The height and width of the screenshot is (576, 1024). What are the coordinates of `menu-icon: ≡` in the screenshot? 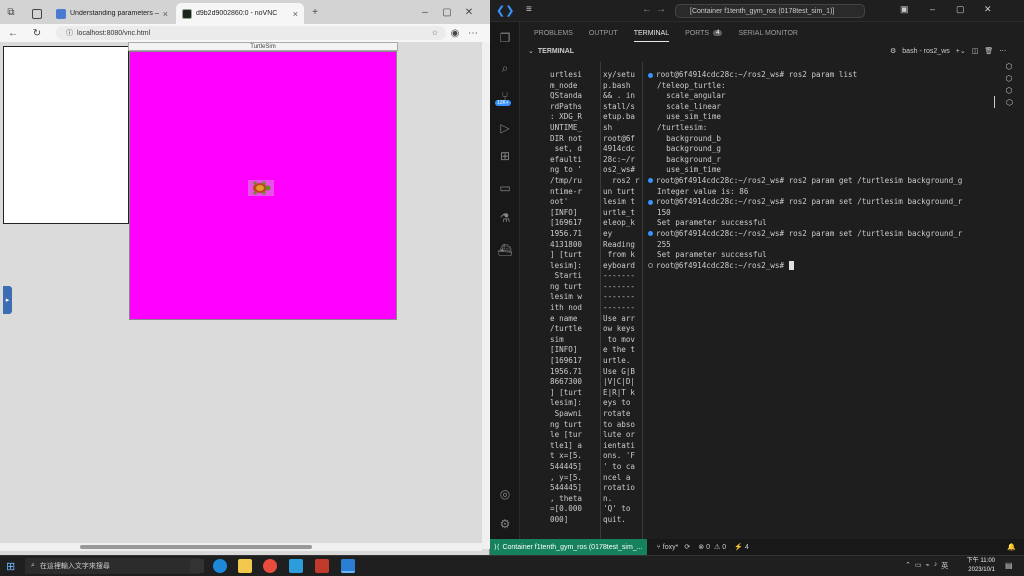 It's located at (529, 9).